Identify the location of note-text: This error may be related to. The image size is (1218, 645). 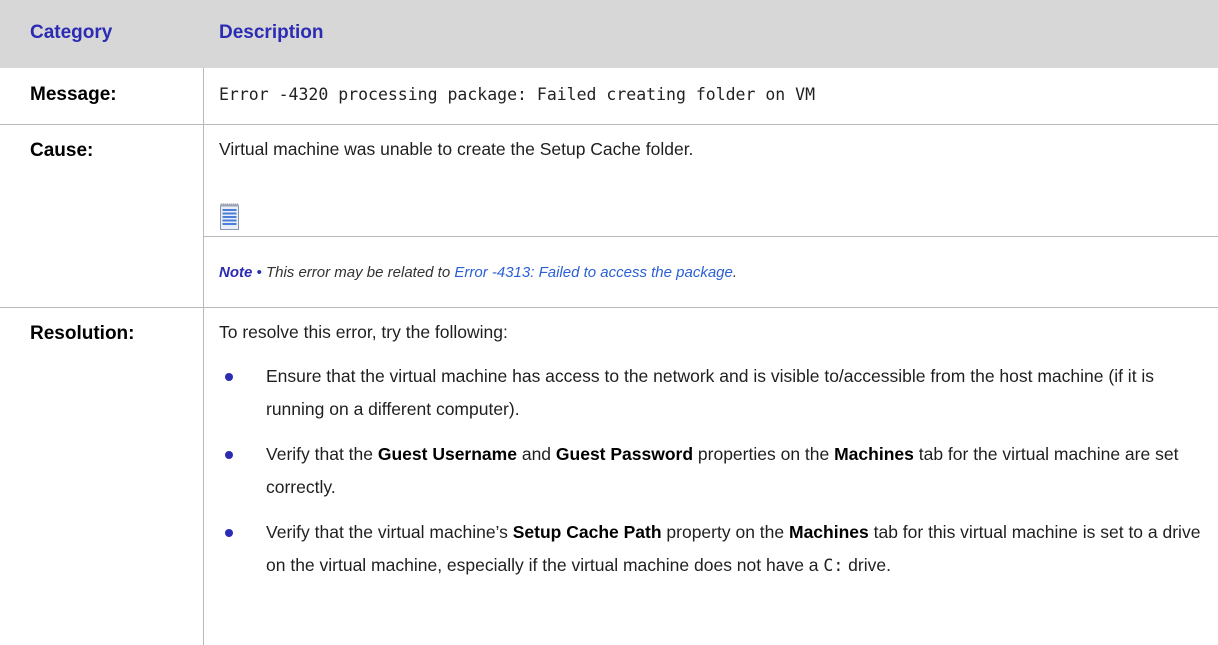
(358, 272).